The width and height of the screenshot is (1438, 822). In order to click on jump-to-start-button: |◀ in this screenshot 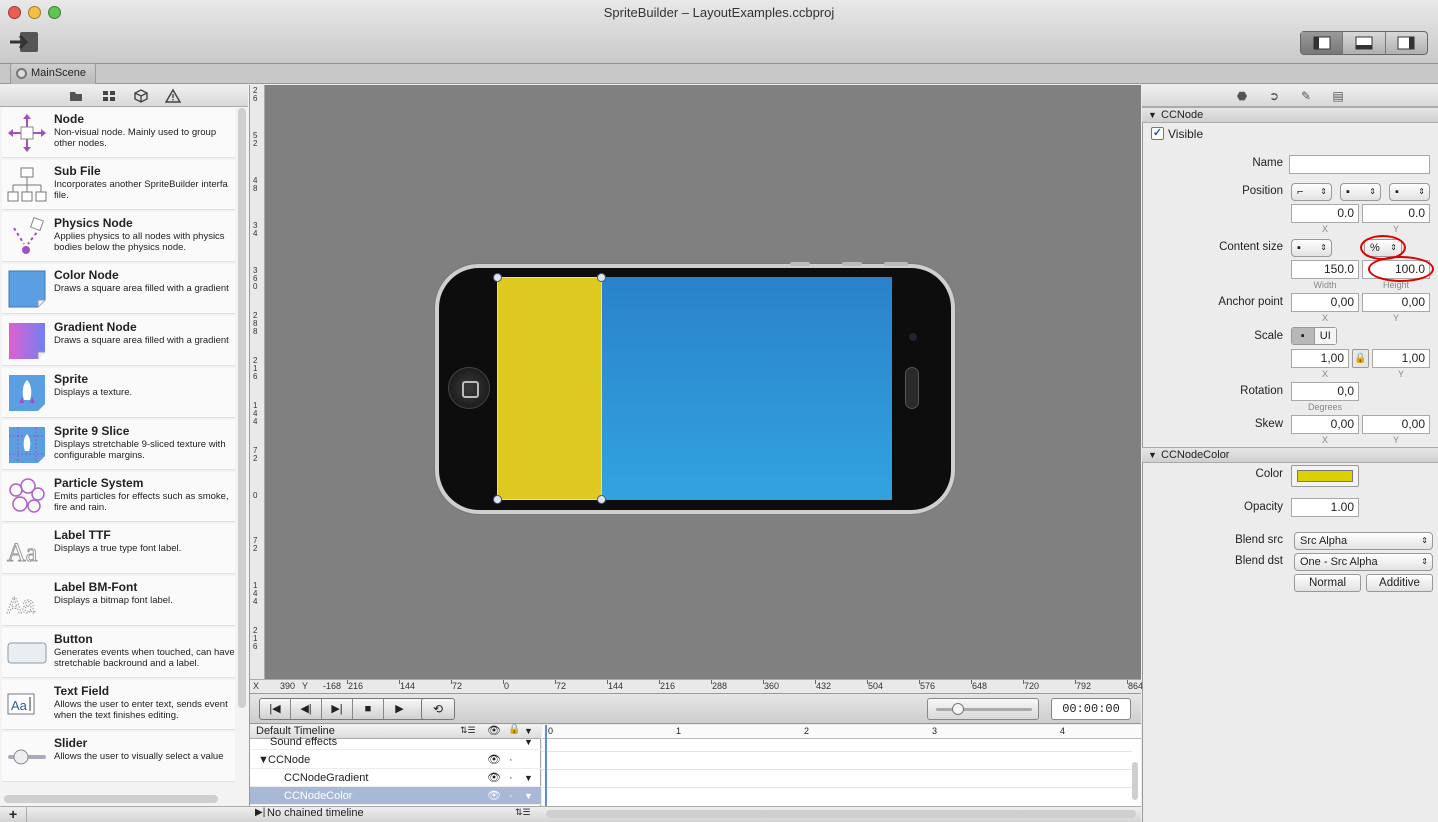, I will do `click(275, 709)`.